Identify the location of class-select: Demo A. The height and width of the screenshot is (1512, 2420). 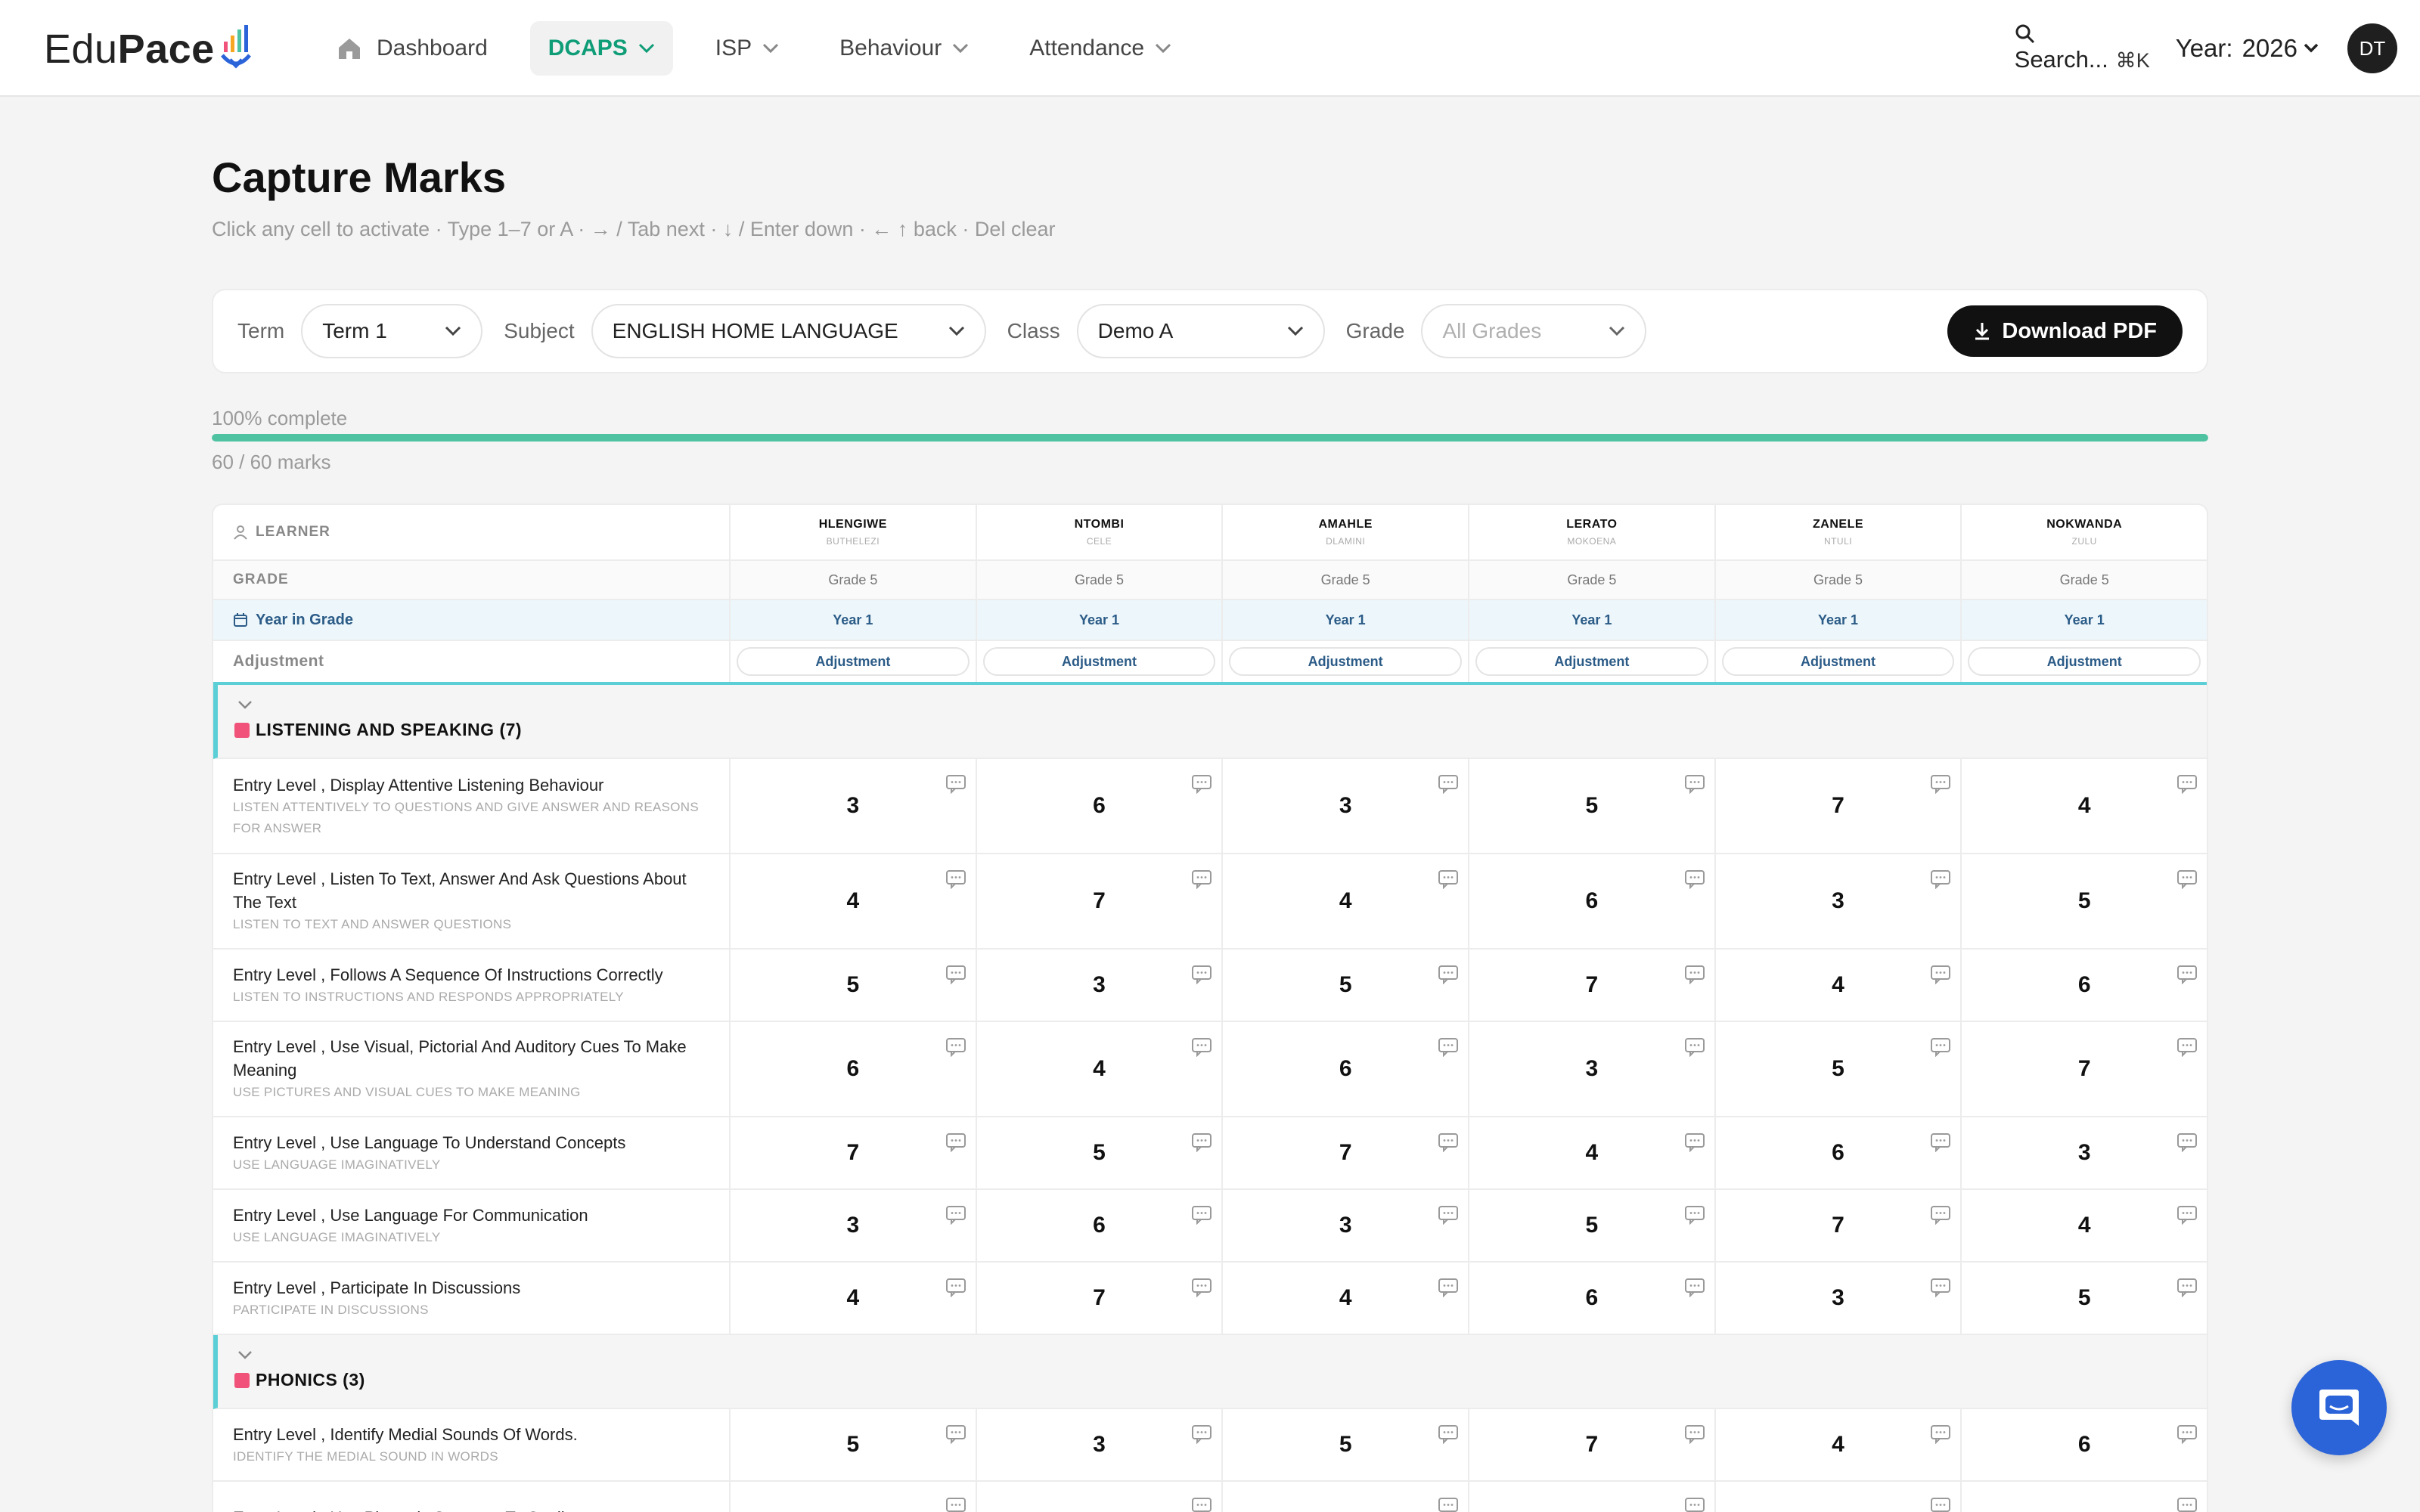
(1200, 331).